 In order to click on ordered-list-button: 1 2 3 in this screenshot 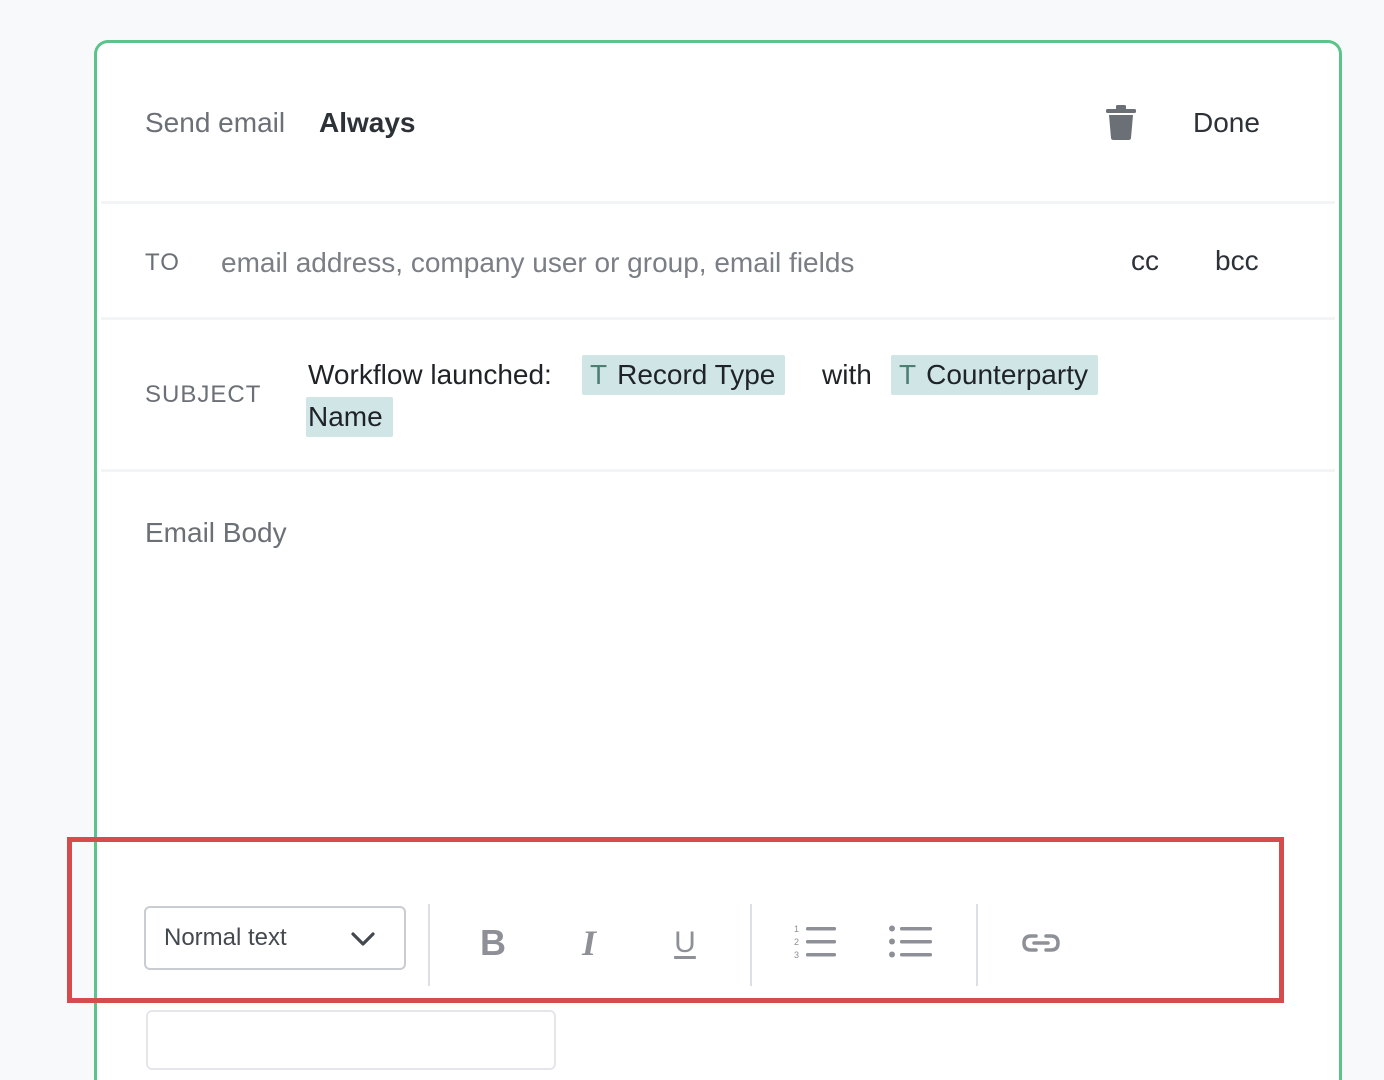, I will do `click(815, 943)`.